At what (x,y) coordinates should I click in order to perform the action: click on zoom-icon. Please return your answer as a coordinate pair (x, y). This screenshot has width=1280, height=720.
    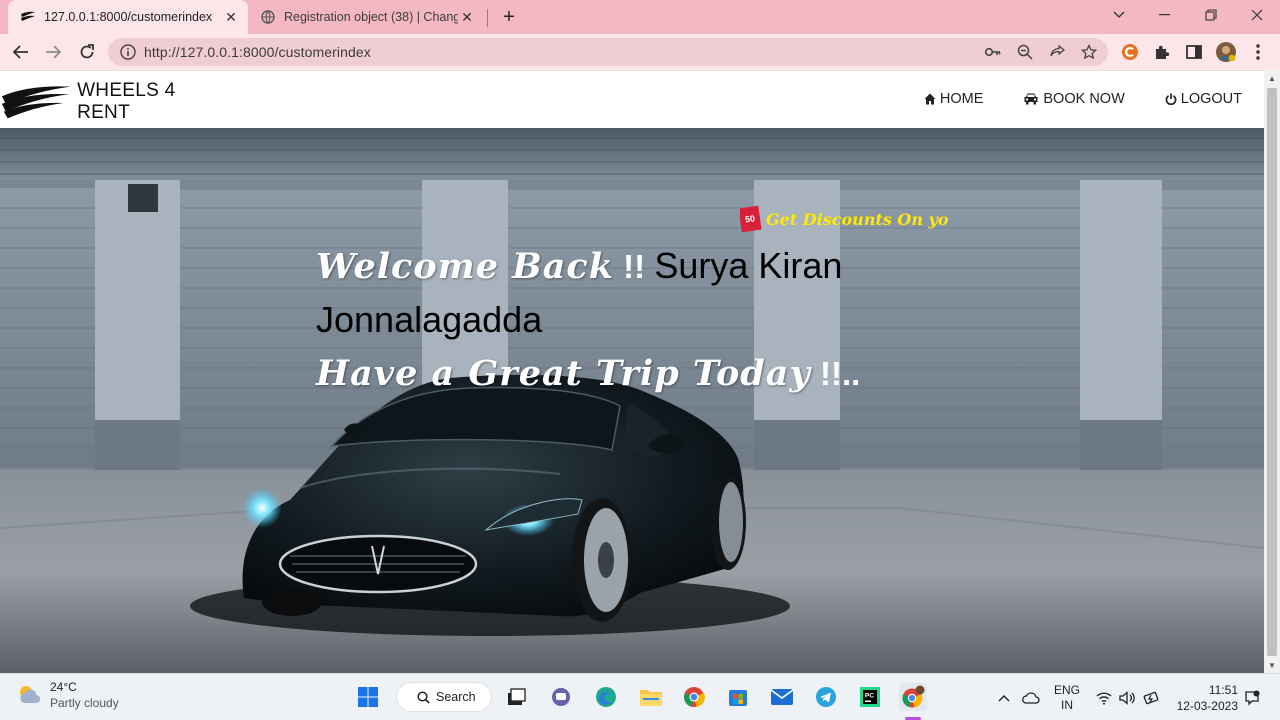
    Looking at the image, I should click on (1025, 52).